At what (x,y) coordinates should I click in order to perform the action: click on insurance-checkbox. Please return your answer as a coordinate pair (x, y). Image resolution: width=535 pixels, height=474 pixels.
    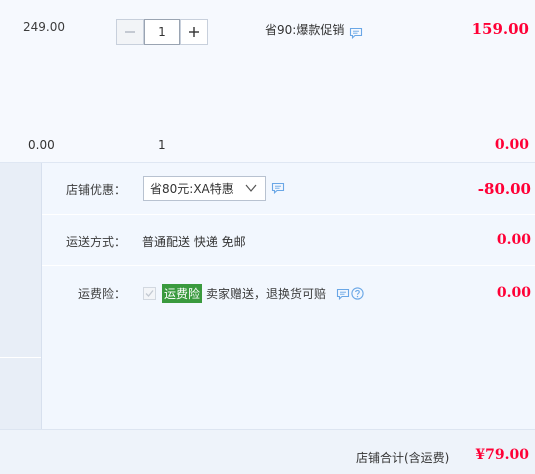
    Looking at the image, I should click on (149, 293).